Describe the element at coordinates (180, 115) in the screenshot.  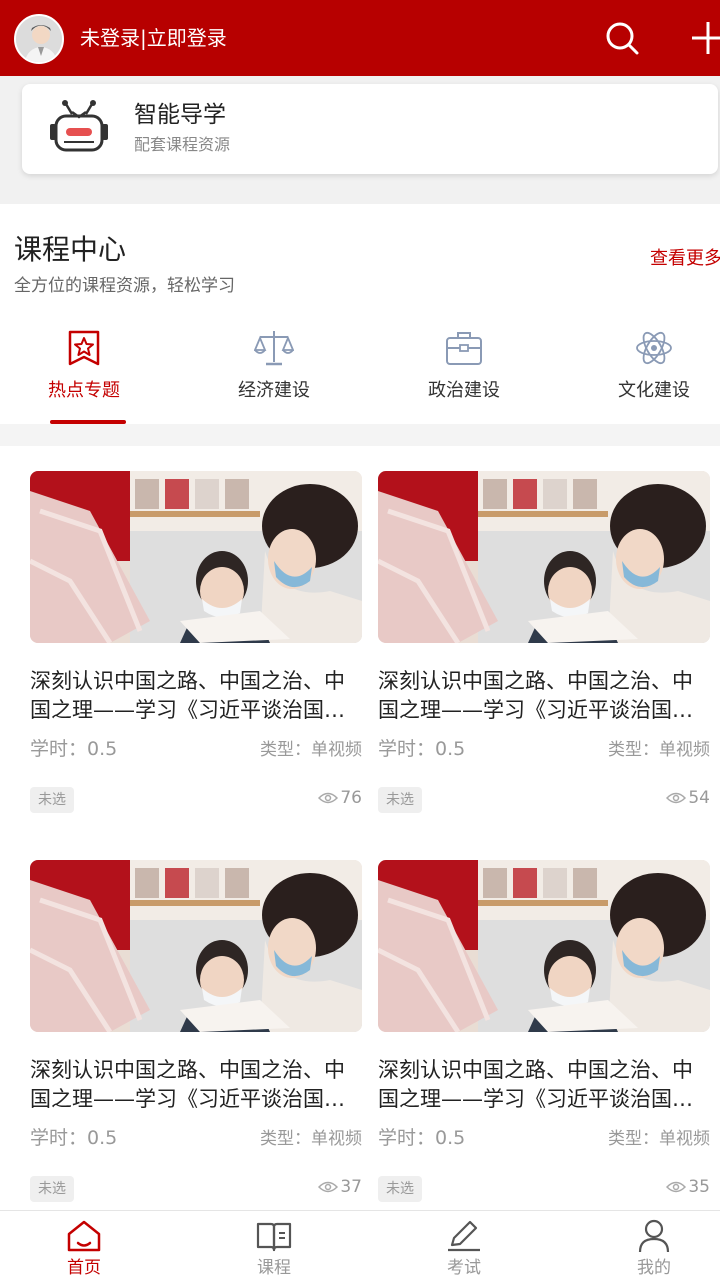
I see `smart-card-title: 智能导学` at that location.